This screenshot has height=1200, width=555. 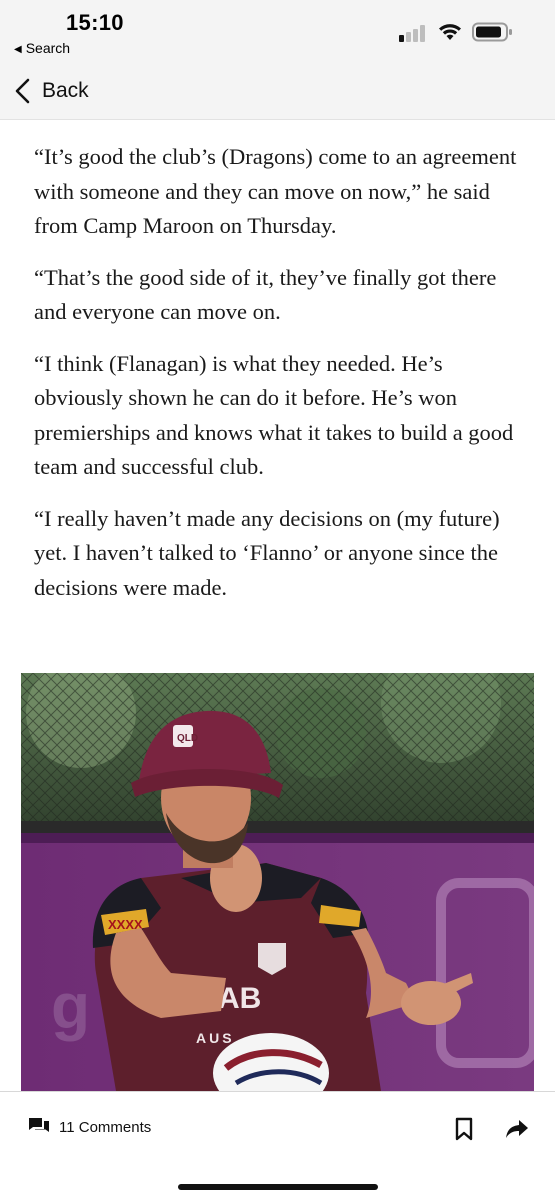 I want to click on hat-badge: QLD, so click(x=187, y=738).